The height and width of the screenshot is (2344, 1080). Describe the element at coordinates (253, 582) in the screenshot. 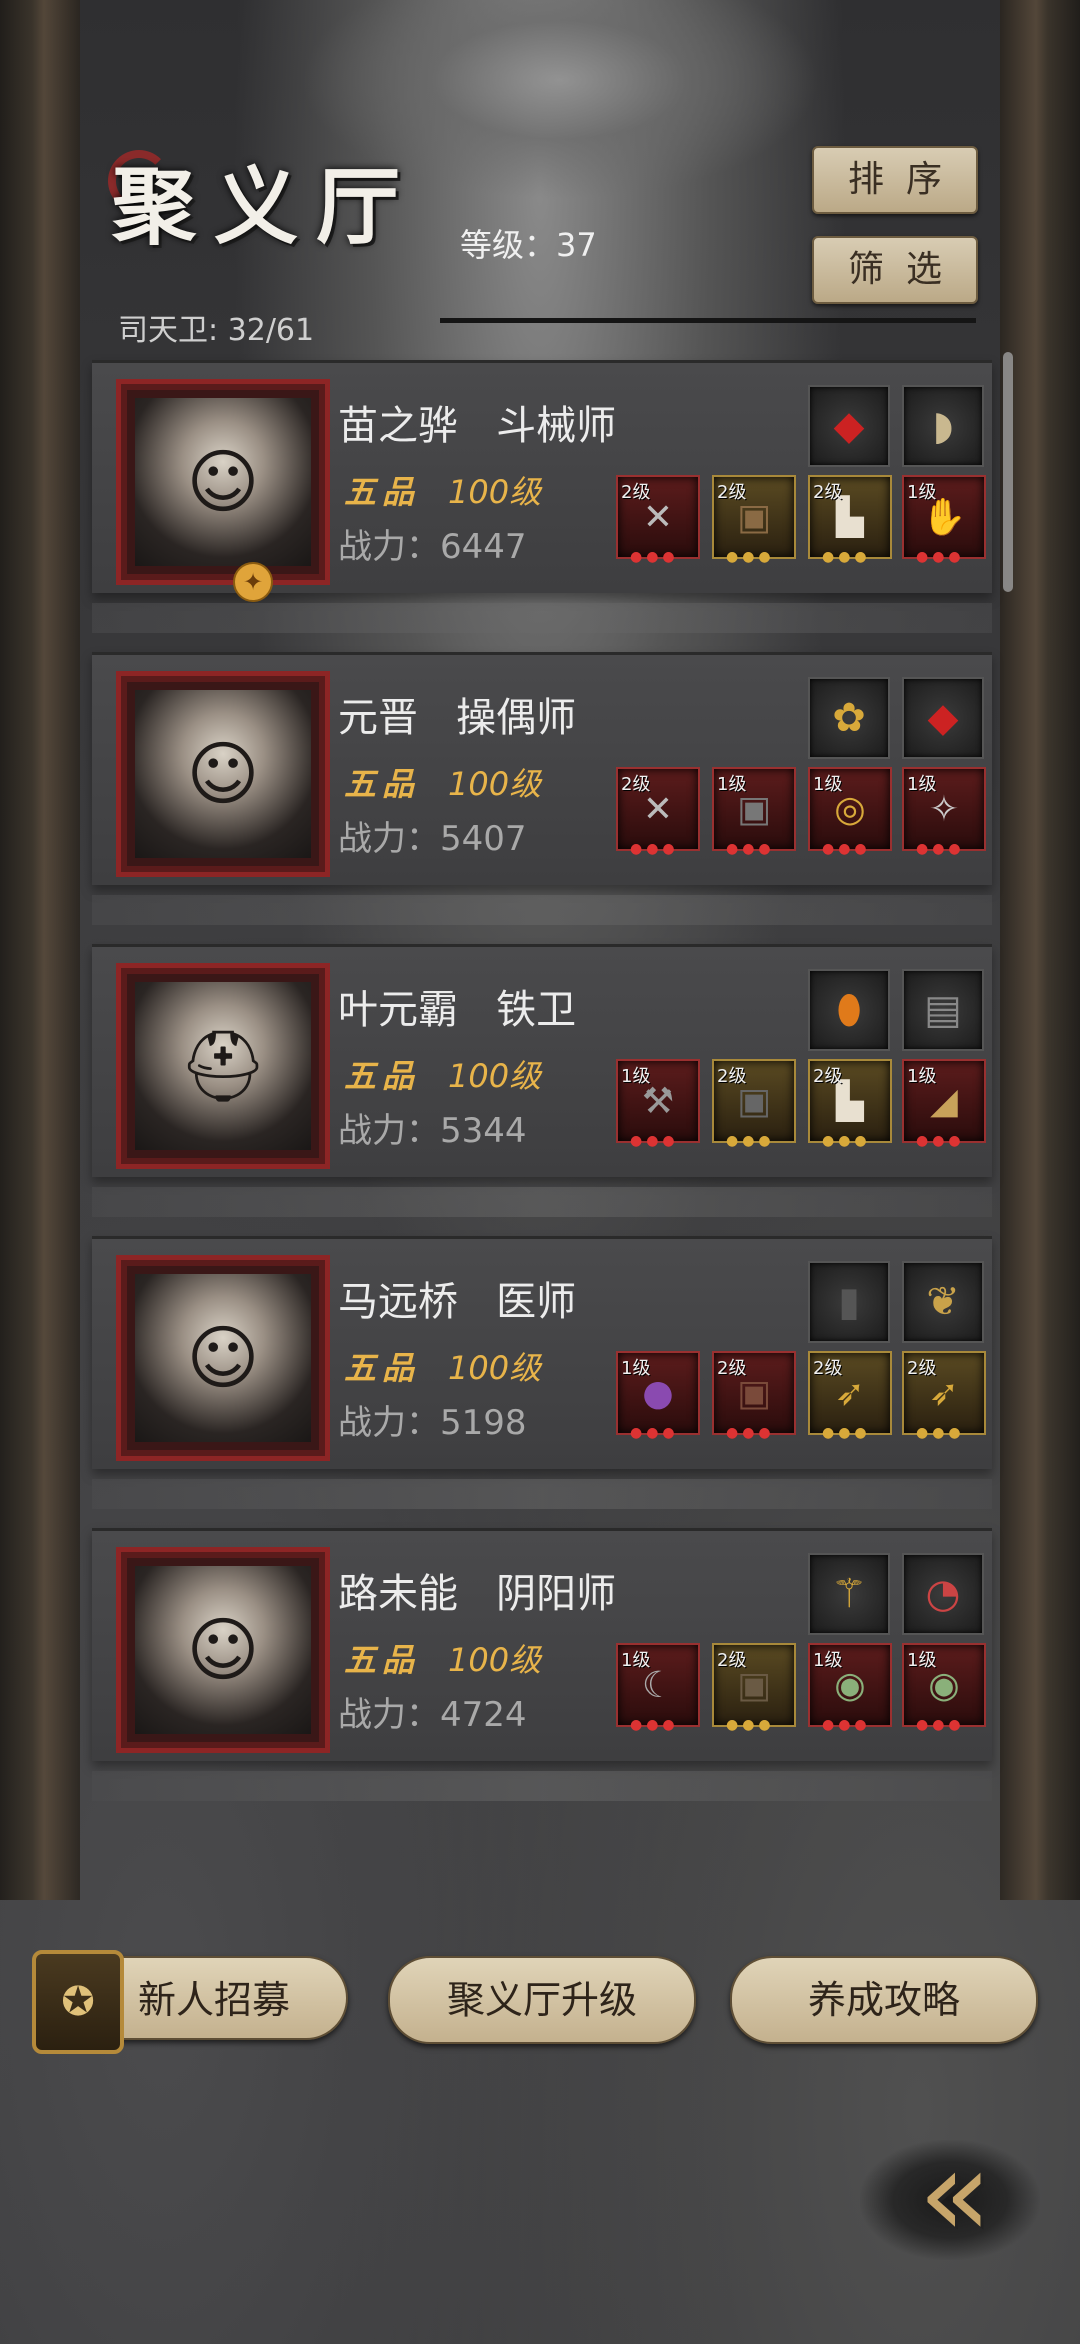

I see `class-badge-icon: ✦` at that location.